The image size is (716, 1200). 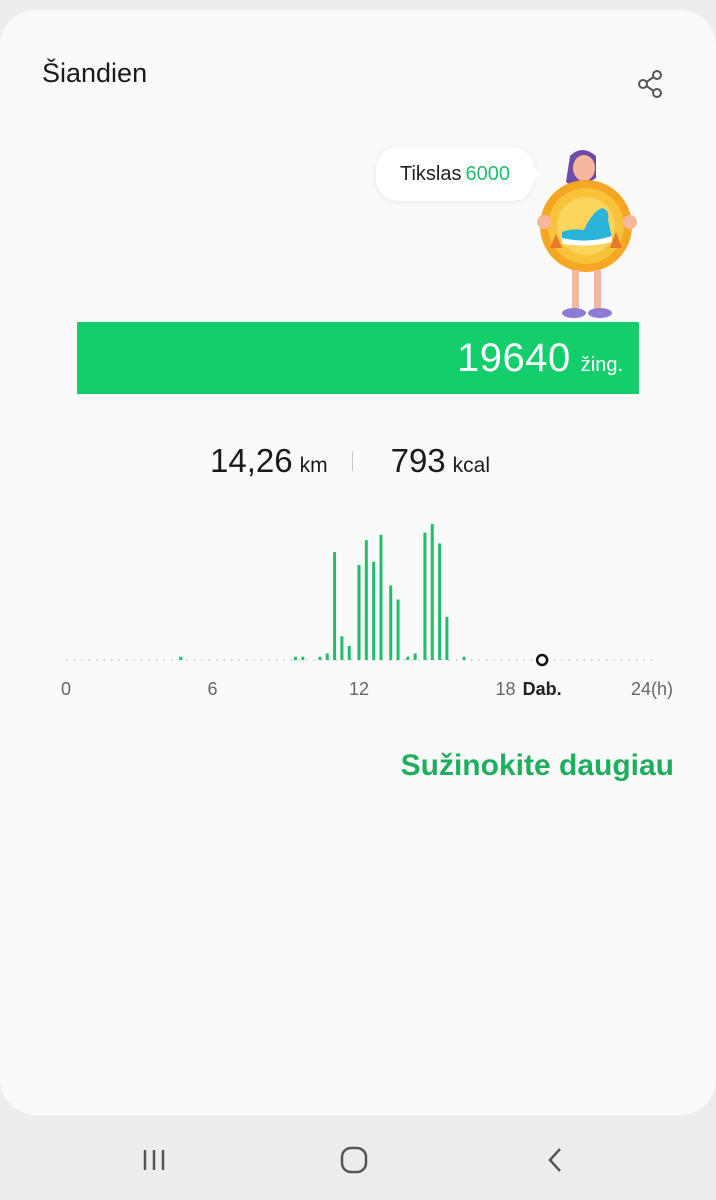 I want to click on goal-bubble: Tikslas 6000, so click(x=459, y=174).